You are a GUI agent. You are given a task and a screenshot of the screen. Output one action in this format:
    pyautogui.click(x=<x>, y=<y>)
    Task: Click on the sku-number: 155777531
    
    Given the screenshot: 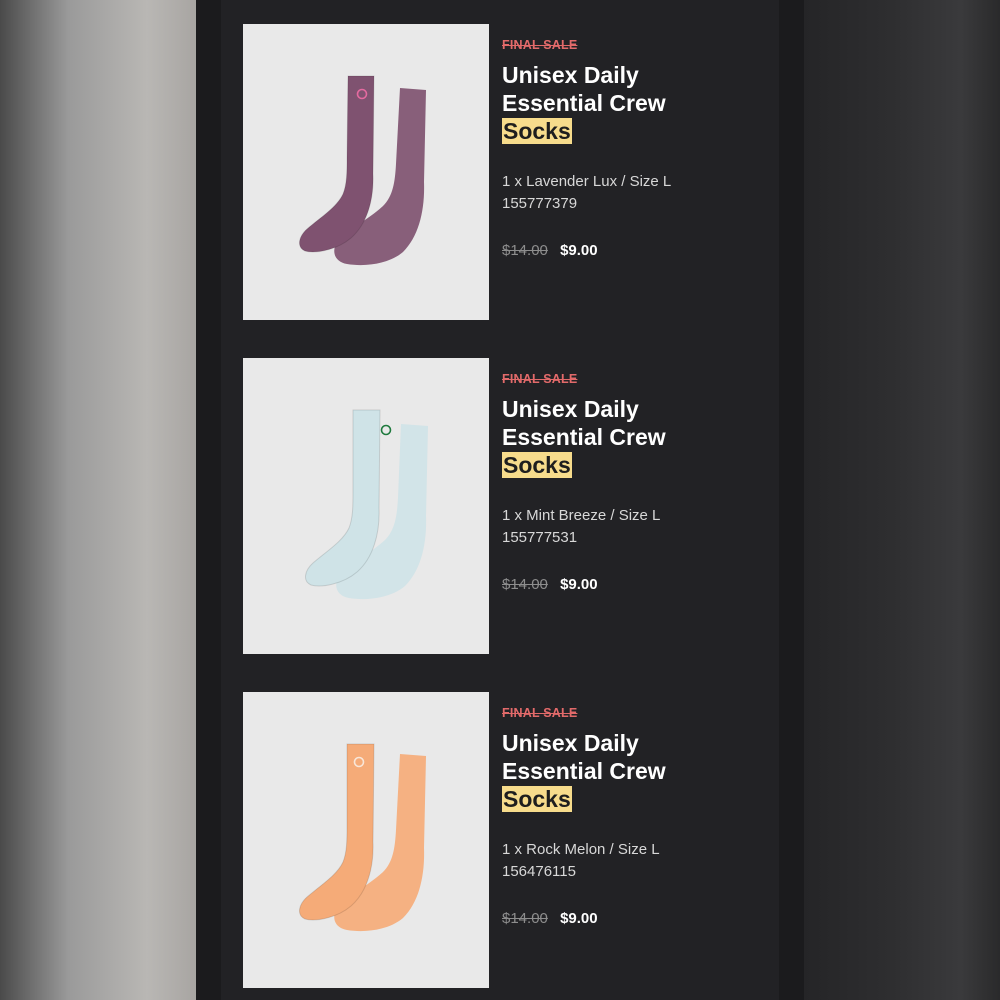 What is the action you would take?
    pyautogui.click(x=540, y=537)
    